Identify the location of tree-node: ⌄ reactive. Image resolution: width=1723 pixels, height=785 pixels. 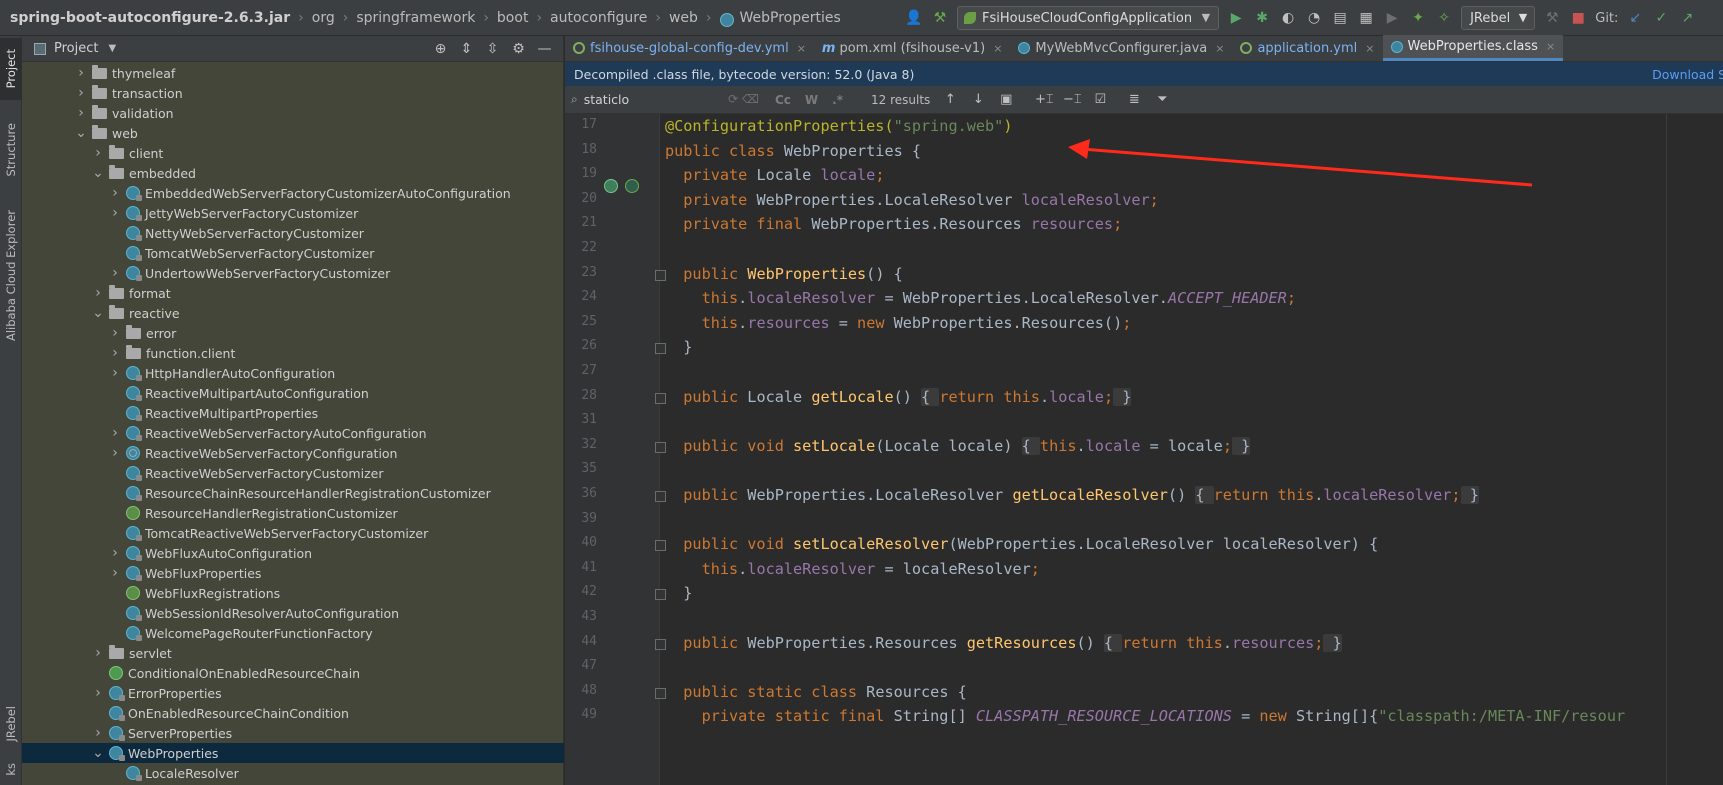
(293, 313).